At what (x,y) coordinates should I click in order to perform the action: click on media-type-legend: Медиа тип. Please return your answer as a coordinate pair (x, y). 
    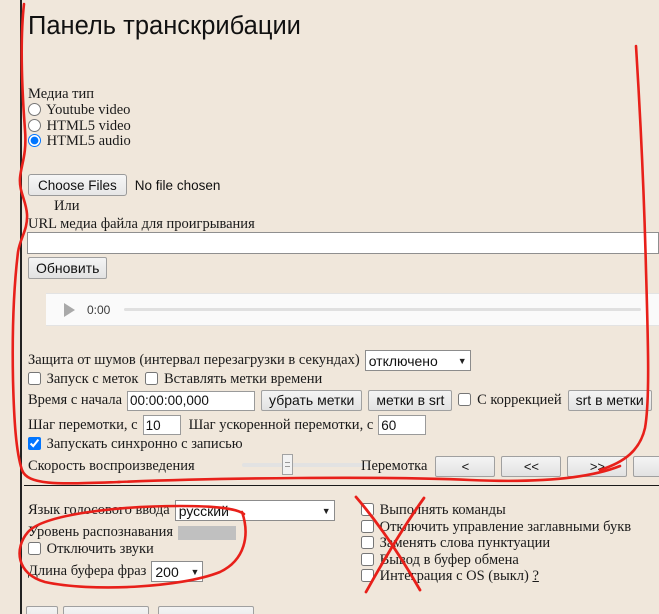
    Looking at the image, I should click on (61, 94).